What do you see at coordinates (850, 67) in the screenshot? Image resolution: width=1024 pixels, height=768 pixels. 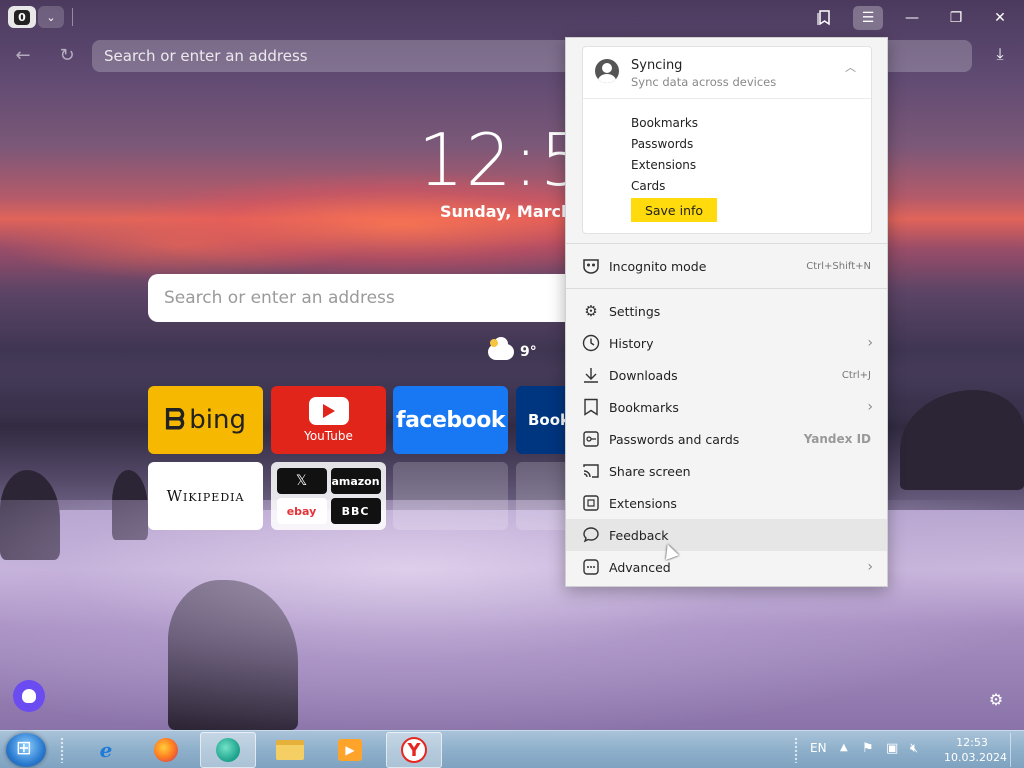 I see `chevron-up-icon: ︿` at bounding box center [850, 67].